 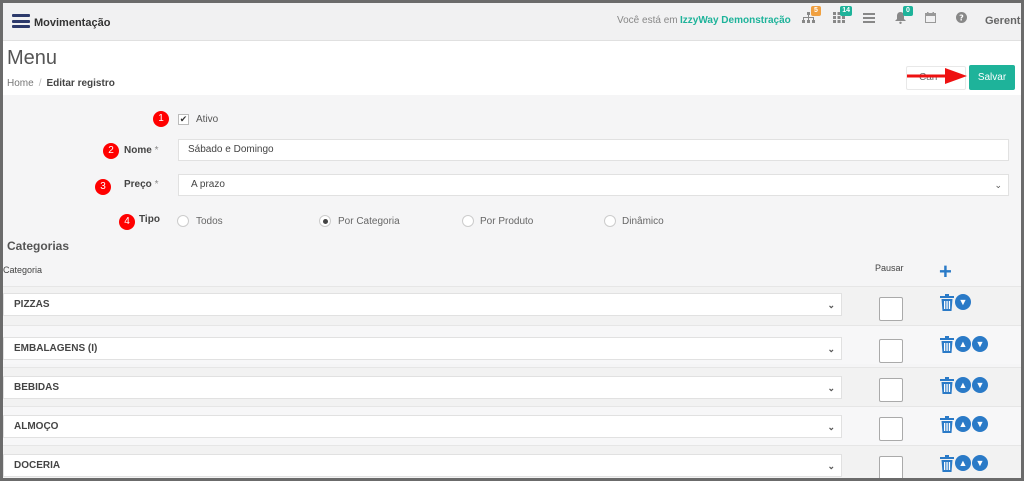 I want to click on categories-title: Categorias, so click(x=38, y=246).